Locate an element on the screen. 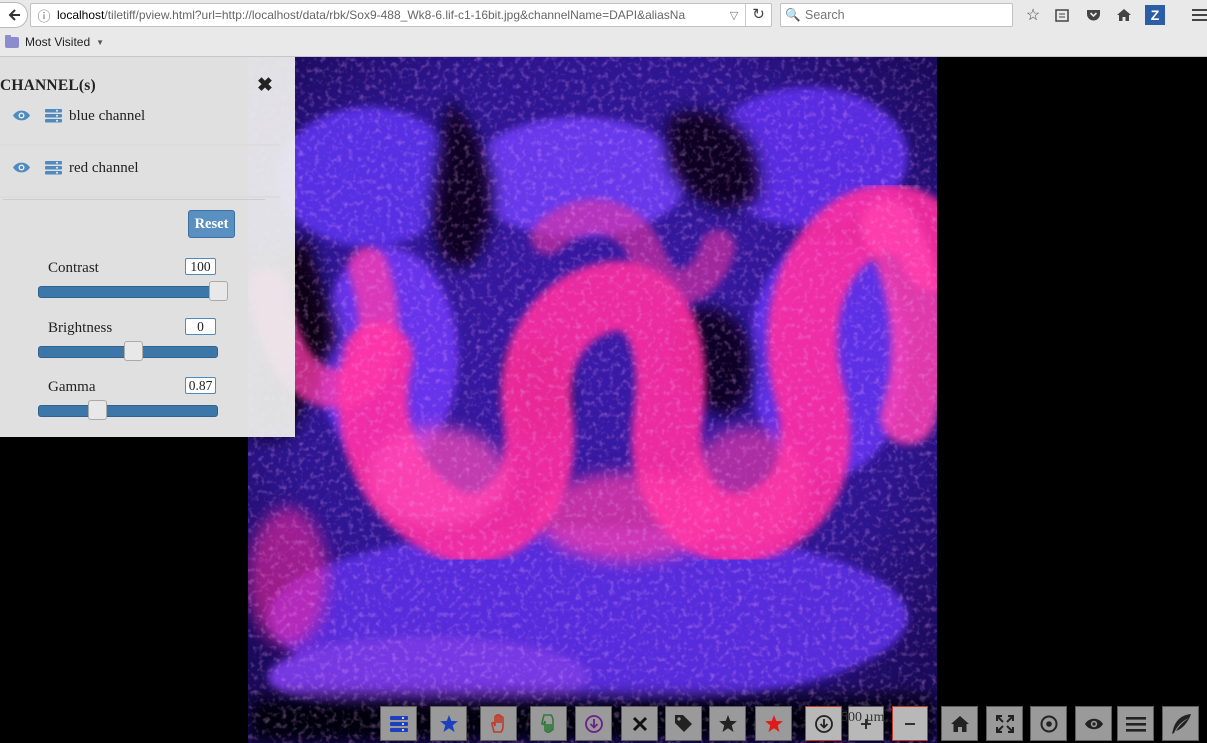 The width and height of the screenshot is (1207, 743). download-icon is located at coordinates (823, 723).